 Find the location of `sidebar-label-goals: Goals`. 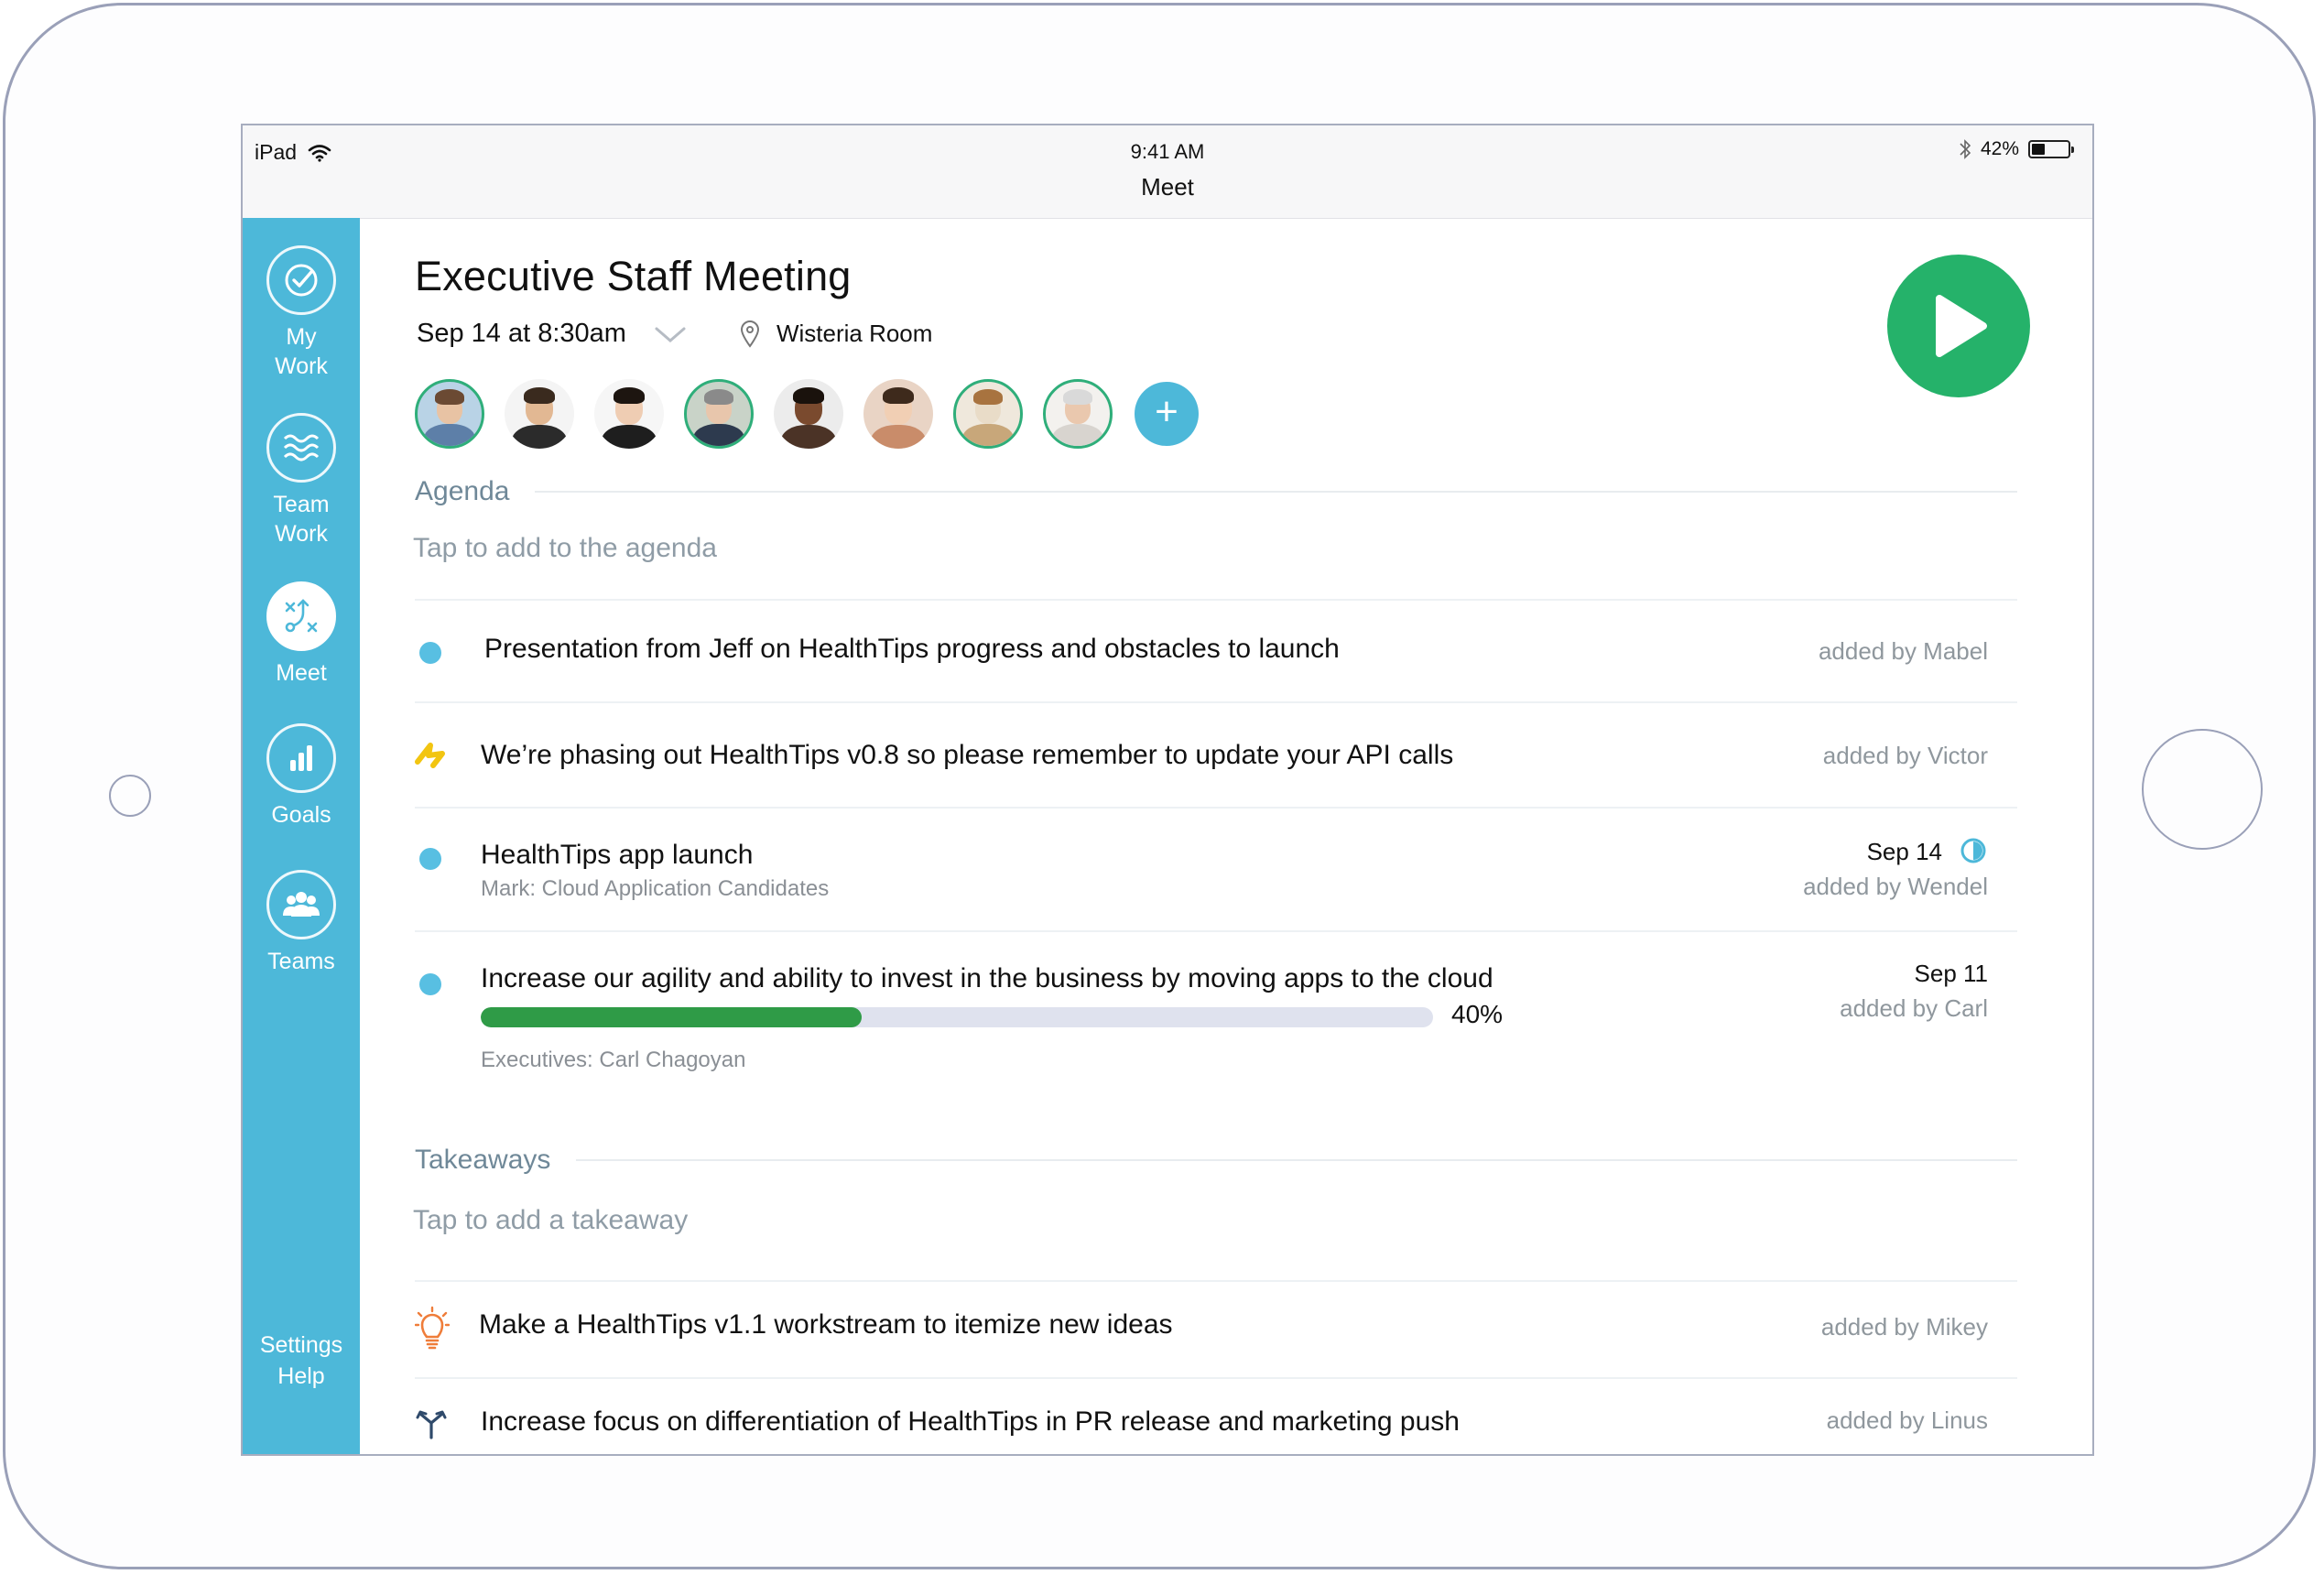

sidebar-label-goals: Goals is located at coordinates (301, 815).